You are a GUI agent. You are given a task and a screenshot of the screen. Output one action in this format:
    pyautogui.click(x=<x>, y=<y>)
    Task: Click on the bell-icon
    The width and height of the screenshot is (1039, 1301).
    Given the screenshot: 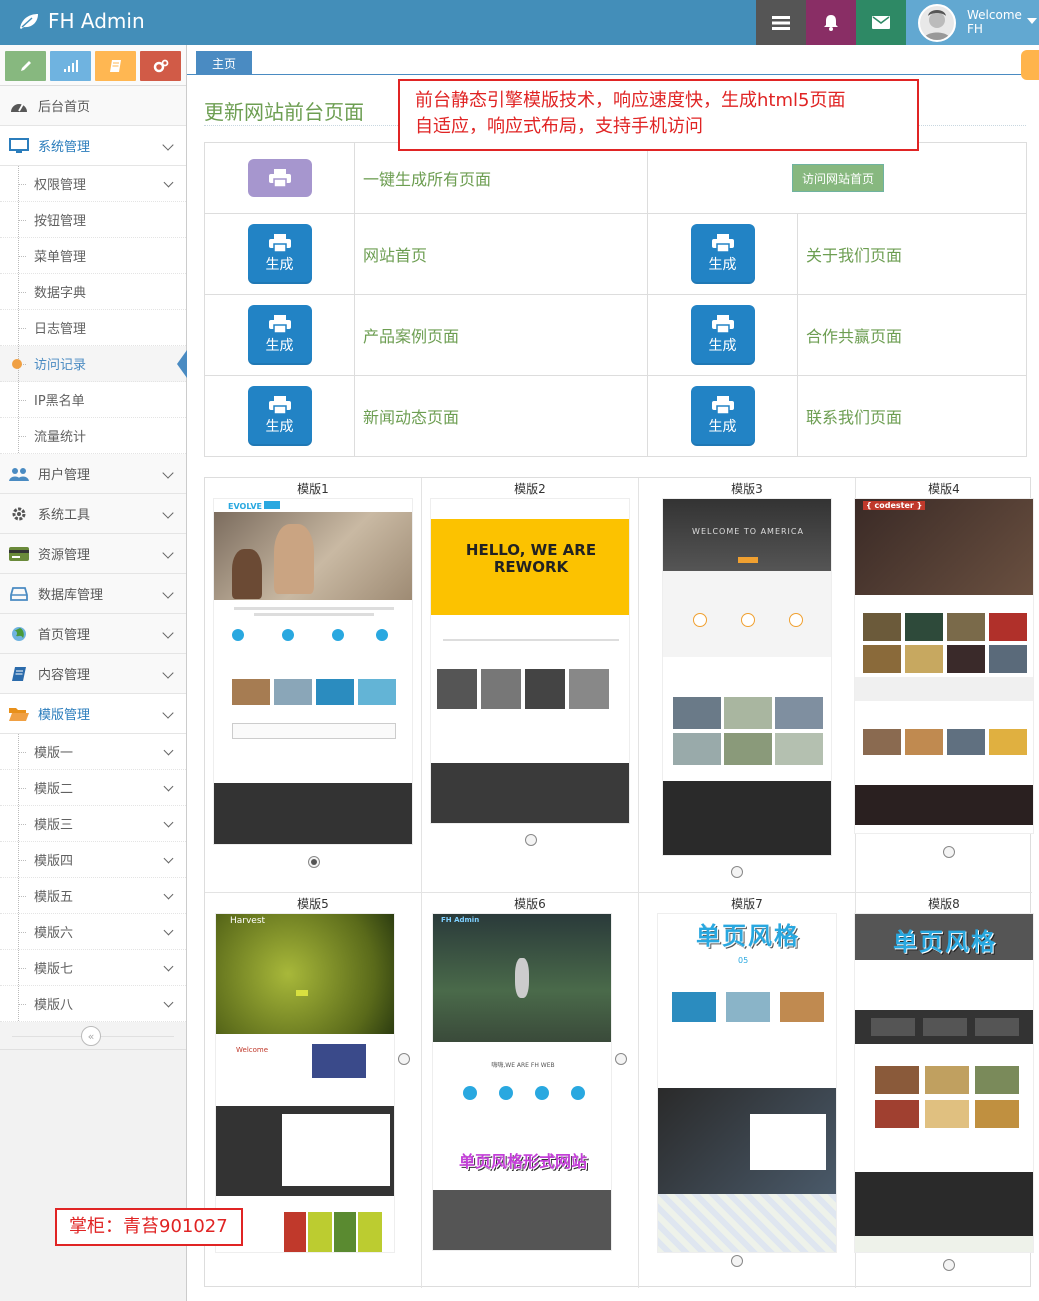 What is the action you would take?
    pyautogui.click(x=831, y=23)
    